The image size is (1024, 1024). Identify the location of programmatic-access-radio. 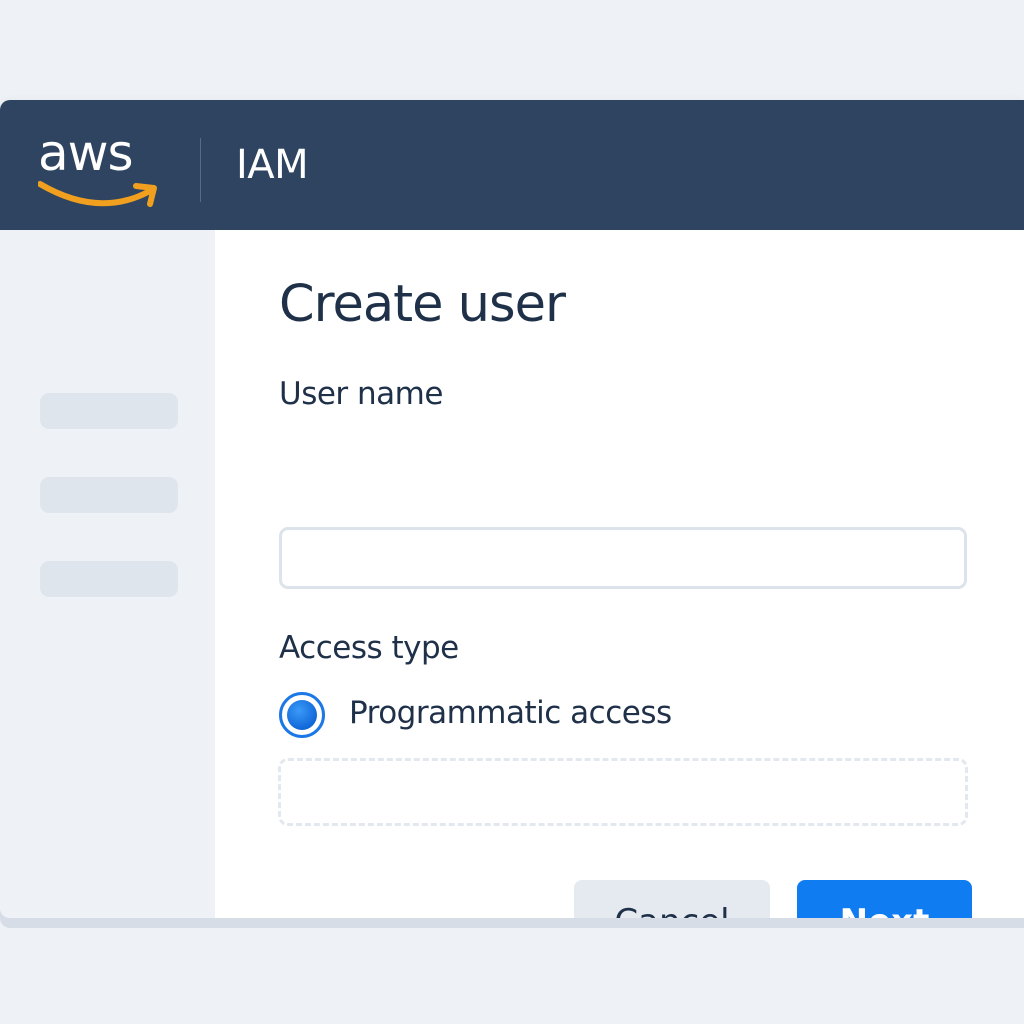
(302, 715).